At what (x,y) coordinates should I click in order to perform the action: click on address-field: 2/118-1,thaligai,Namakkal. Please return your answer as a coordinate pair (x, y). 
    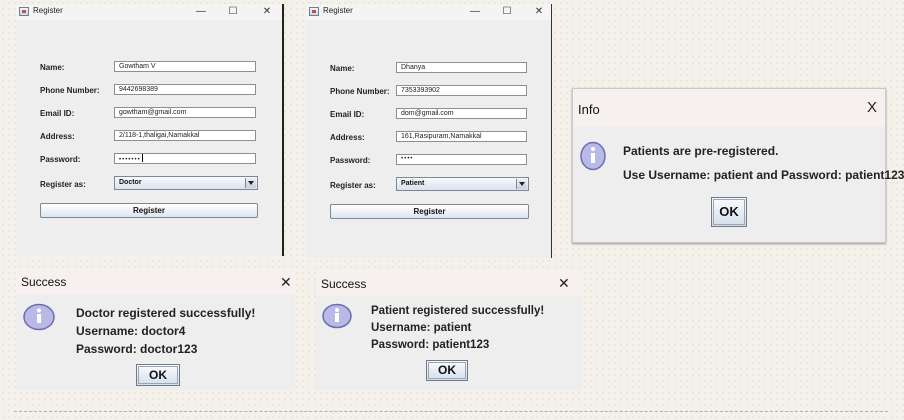
    Looking at the image, I should click on (185, 135).